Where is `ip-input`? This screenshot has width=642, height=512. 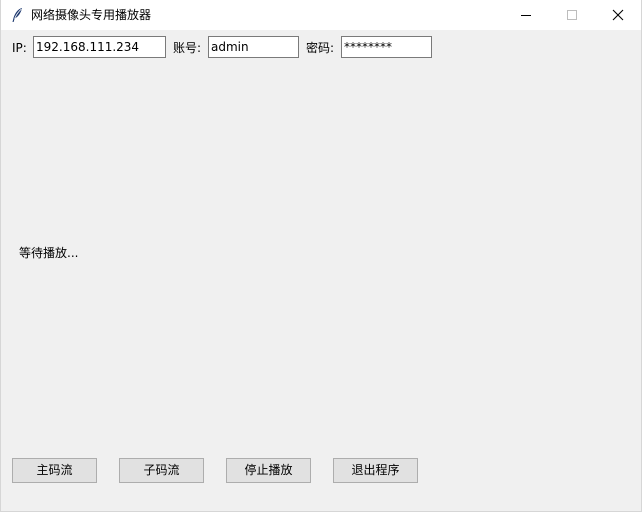
ip-input is located at coordinates (99, 47).